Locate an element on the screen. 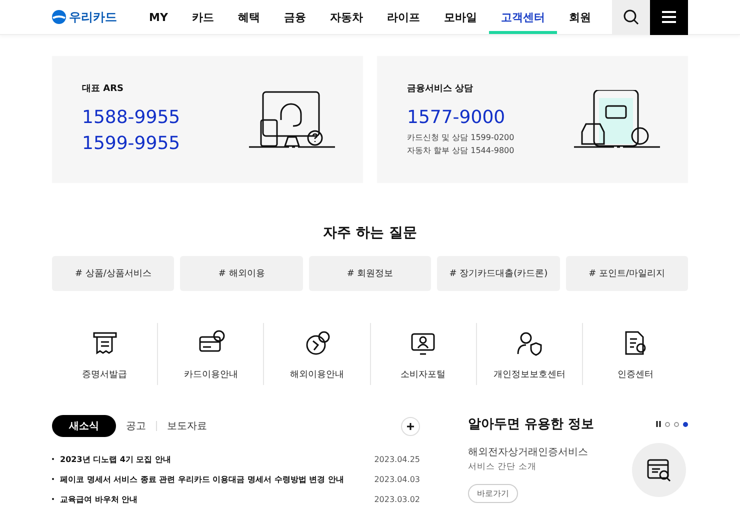 The width and height of the screenshot is (740, 508). detail-text: 자동차 할부 상담 1544-9800 is located at coordinates (460, 151).